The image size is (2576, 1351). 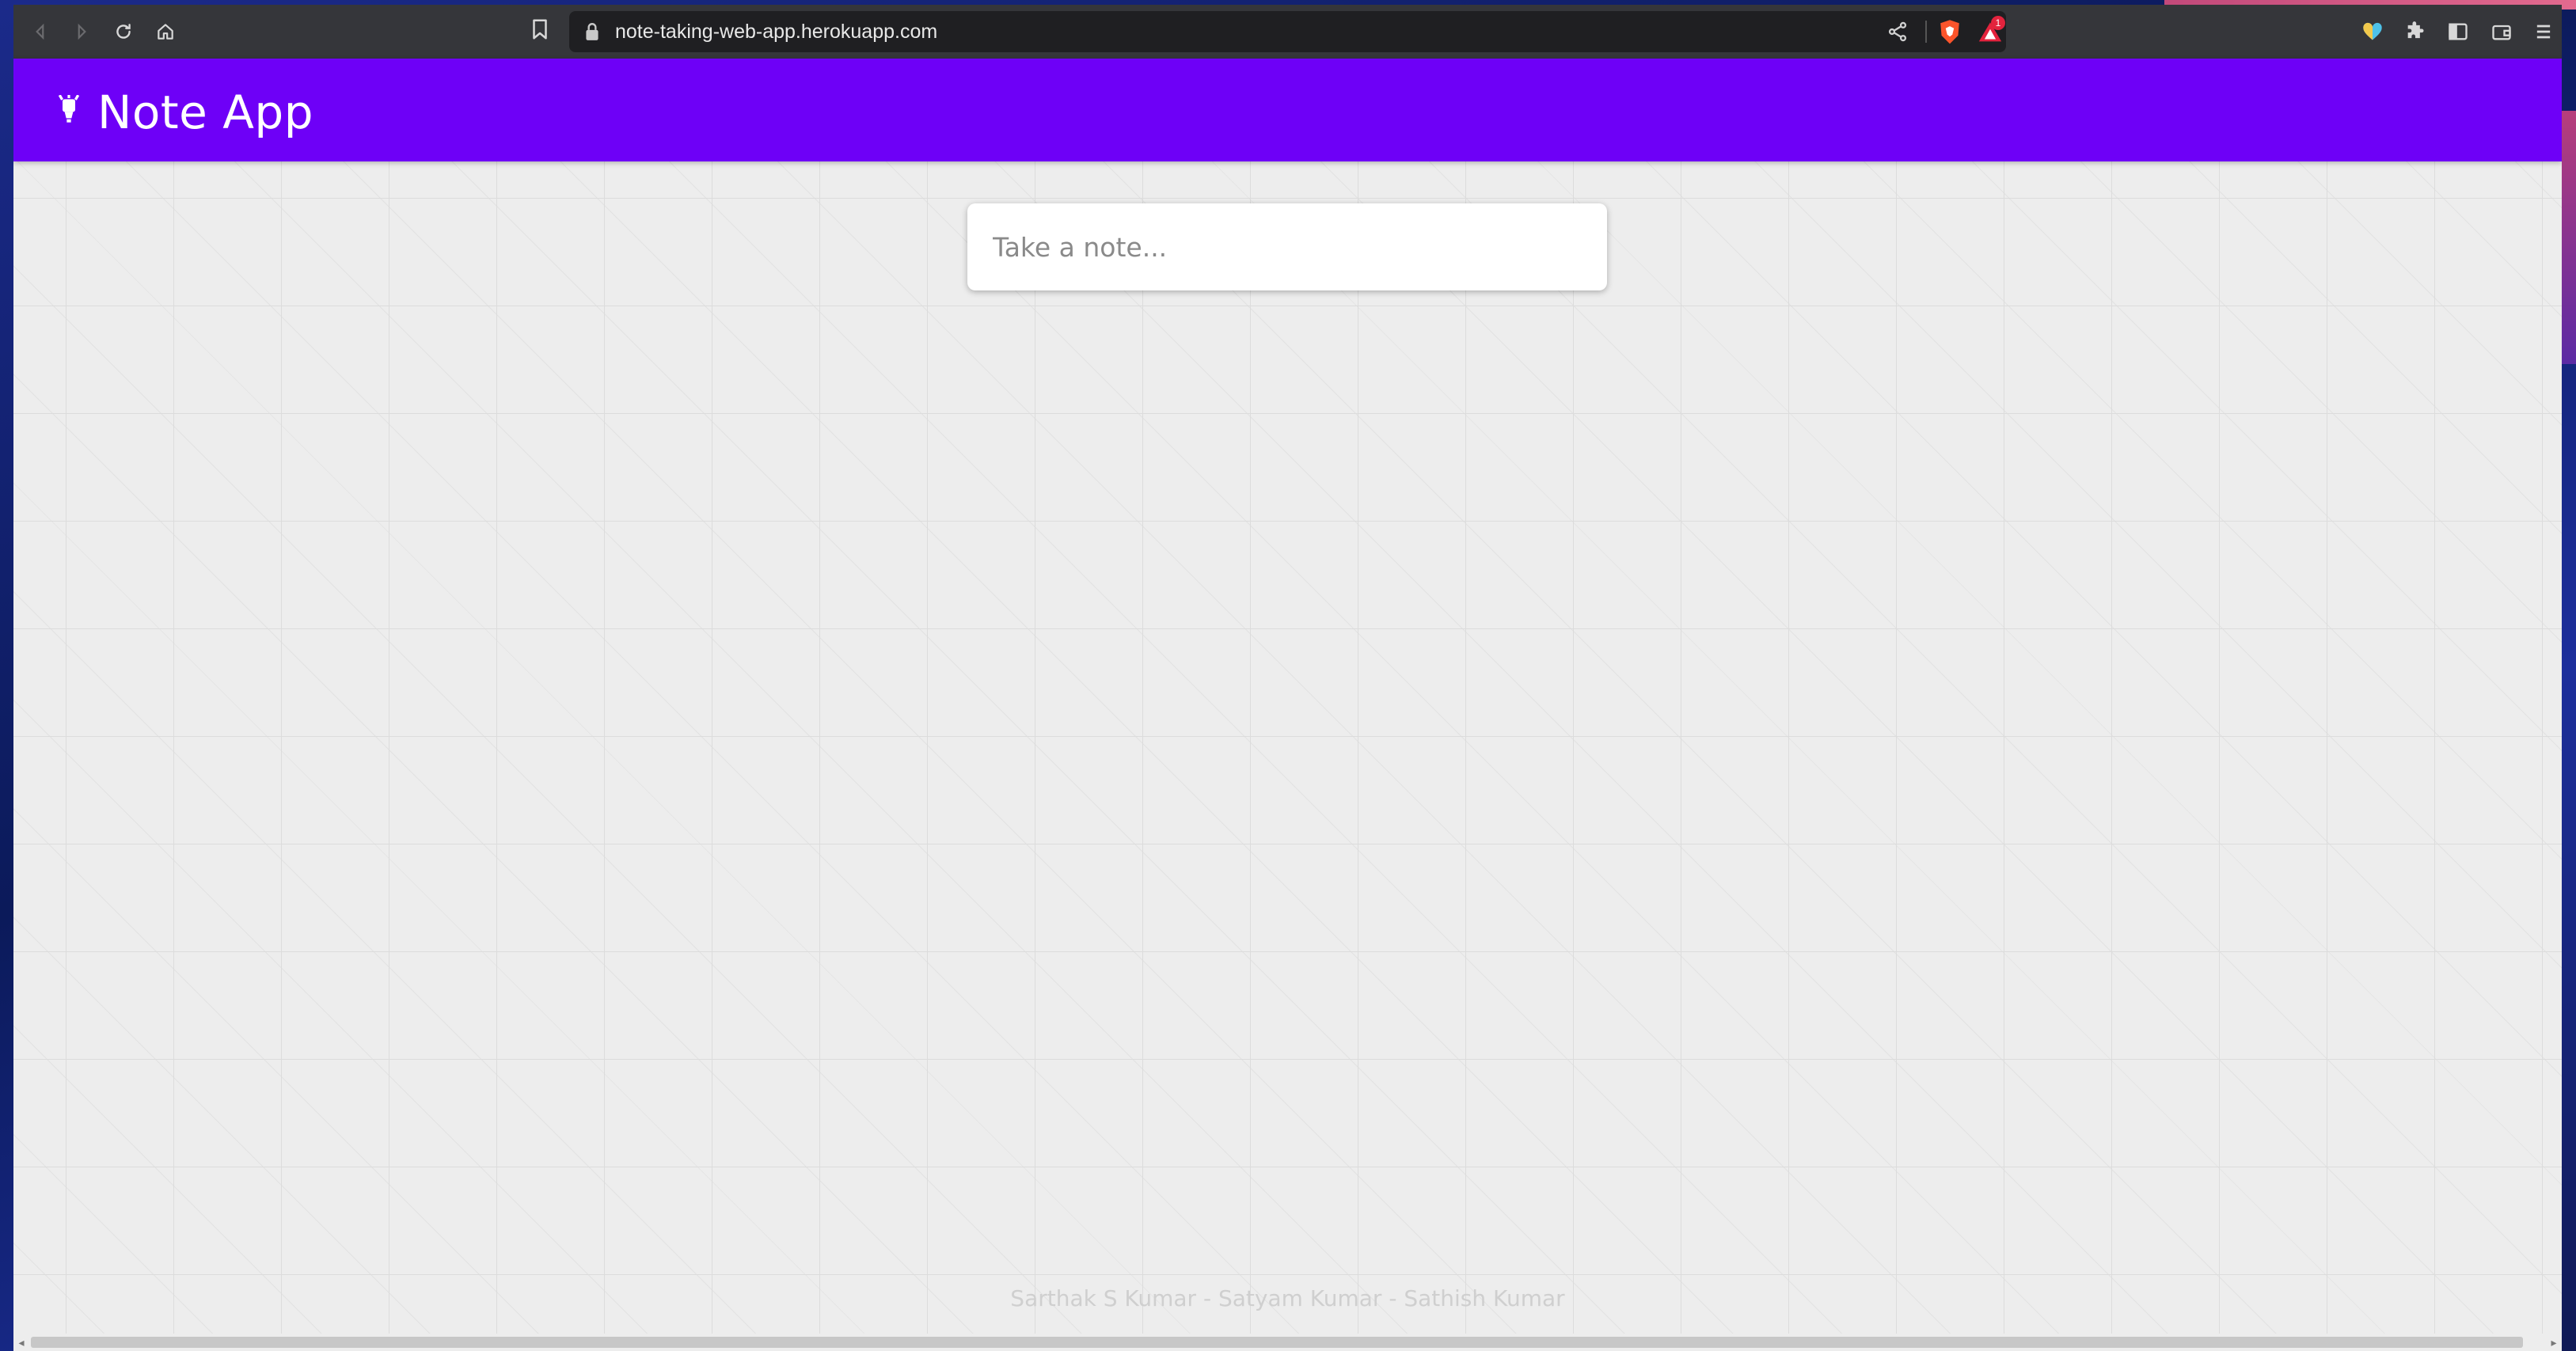 I want to click on wallet-heart-button, so click(x=2372, y=31).